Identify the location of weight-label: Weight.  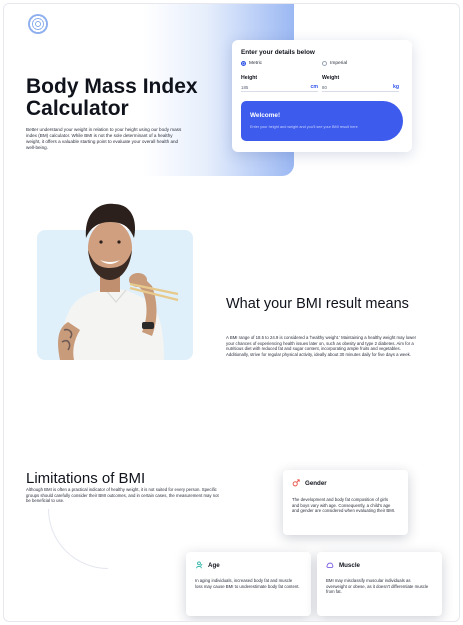
(331, 78).